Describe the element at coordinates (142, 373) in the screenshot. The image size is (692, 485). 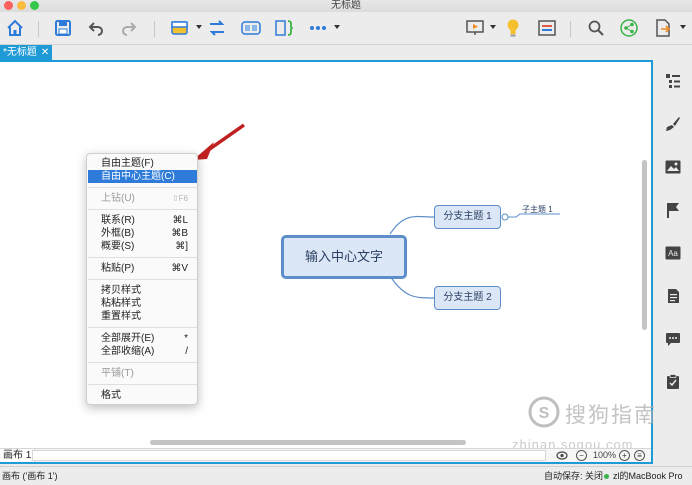
I see `menu-item-tile: 平铺(T)` at that location.